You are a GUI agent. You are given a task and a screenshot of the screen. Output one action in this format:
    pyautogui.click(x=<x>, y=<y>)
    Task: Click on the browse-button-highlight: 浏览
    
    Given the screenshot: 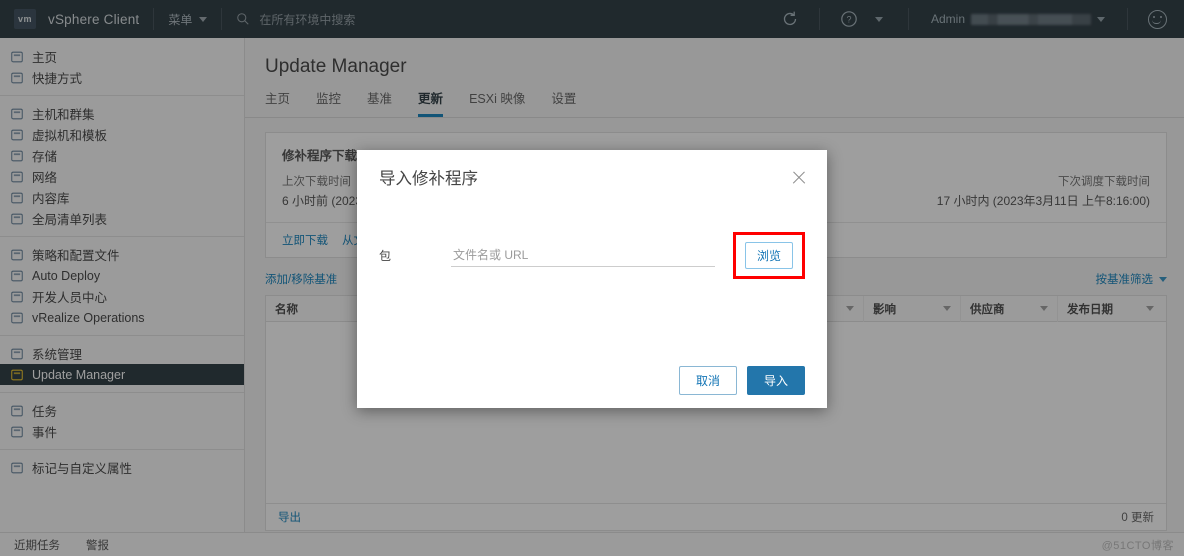 What is the action you would take?
    pyautogui.click(x=768, y=255)
    